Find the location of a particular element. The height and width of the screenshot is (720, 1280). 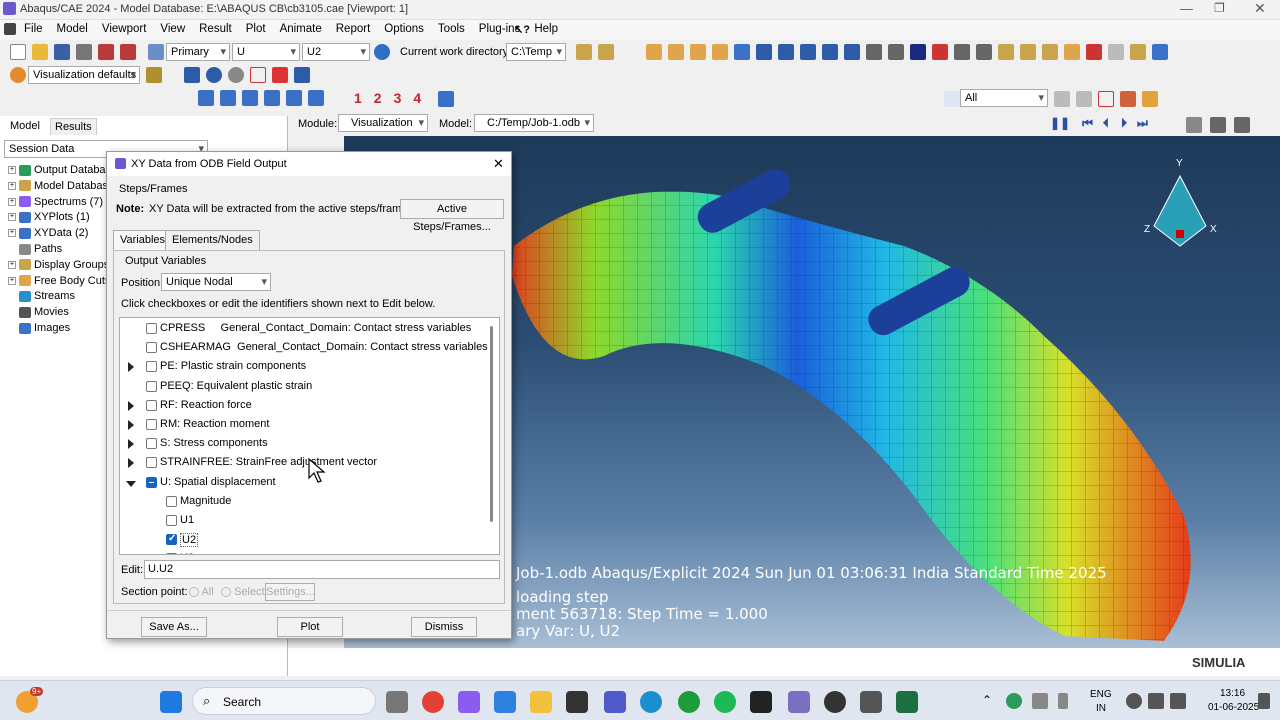

chrome-icon is located at coordinates (433, 702).